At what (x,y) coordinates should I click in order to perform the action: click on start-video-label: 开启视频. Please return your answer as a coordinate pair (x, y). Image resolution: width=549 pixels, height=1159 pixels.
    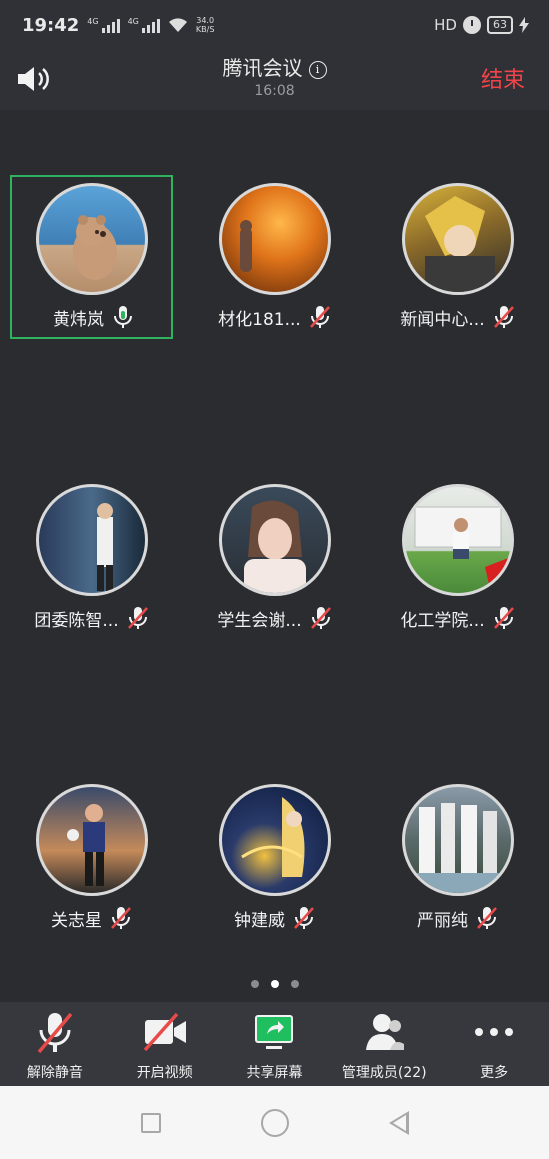
    Looking at the image, I should click on (164, 1073).